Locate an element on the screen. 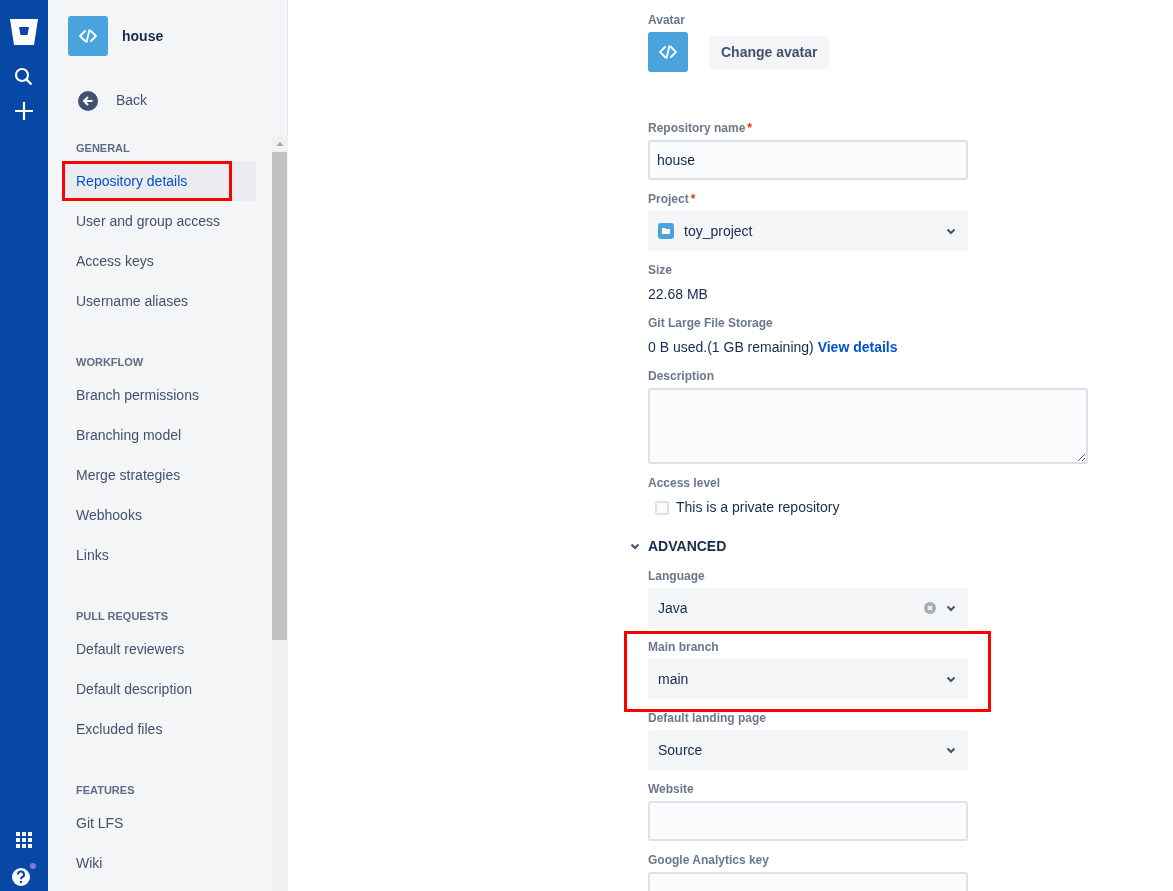 The image size is (1173, 891). sidebar-item: Access keys is located at coordinates (159, 261).